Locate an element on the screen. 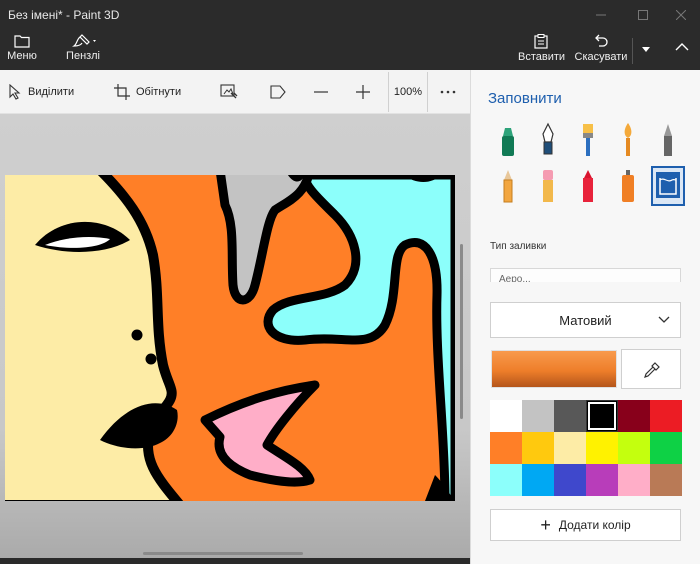  view-3d-tool is located at coordinates (281, 92).